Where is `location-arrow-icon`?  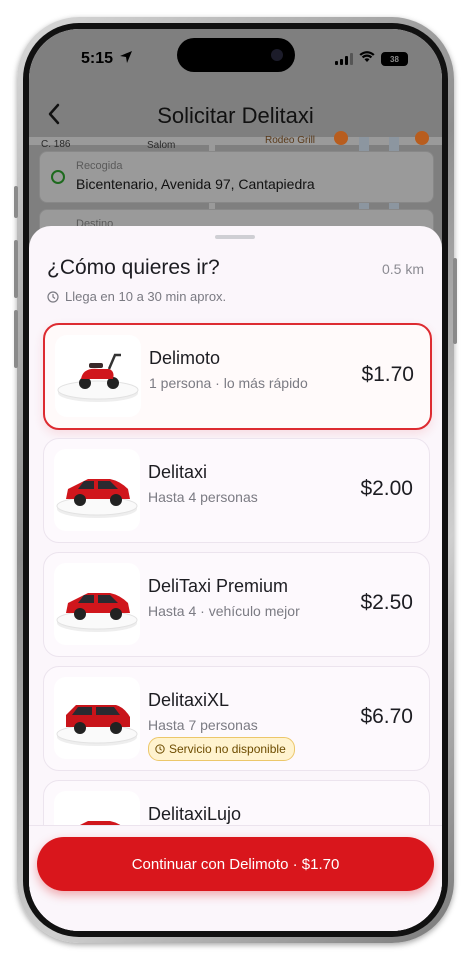 location-arrow-icon is located at coordinates (126, 59).